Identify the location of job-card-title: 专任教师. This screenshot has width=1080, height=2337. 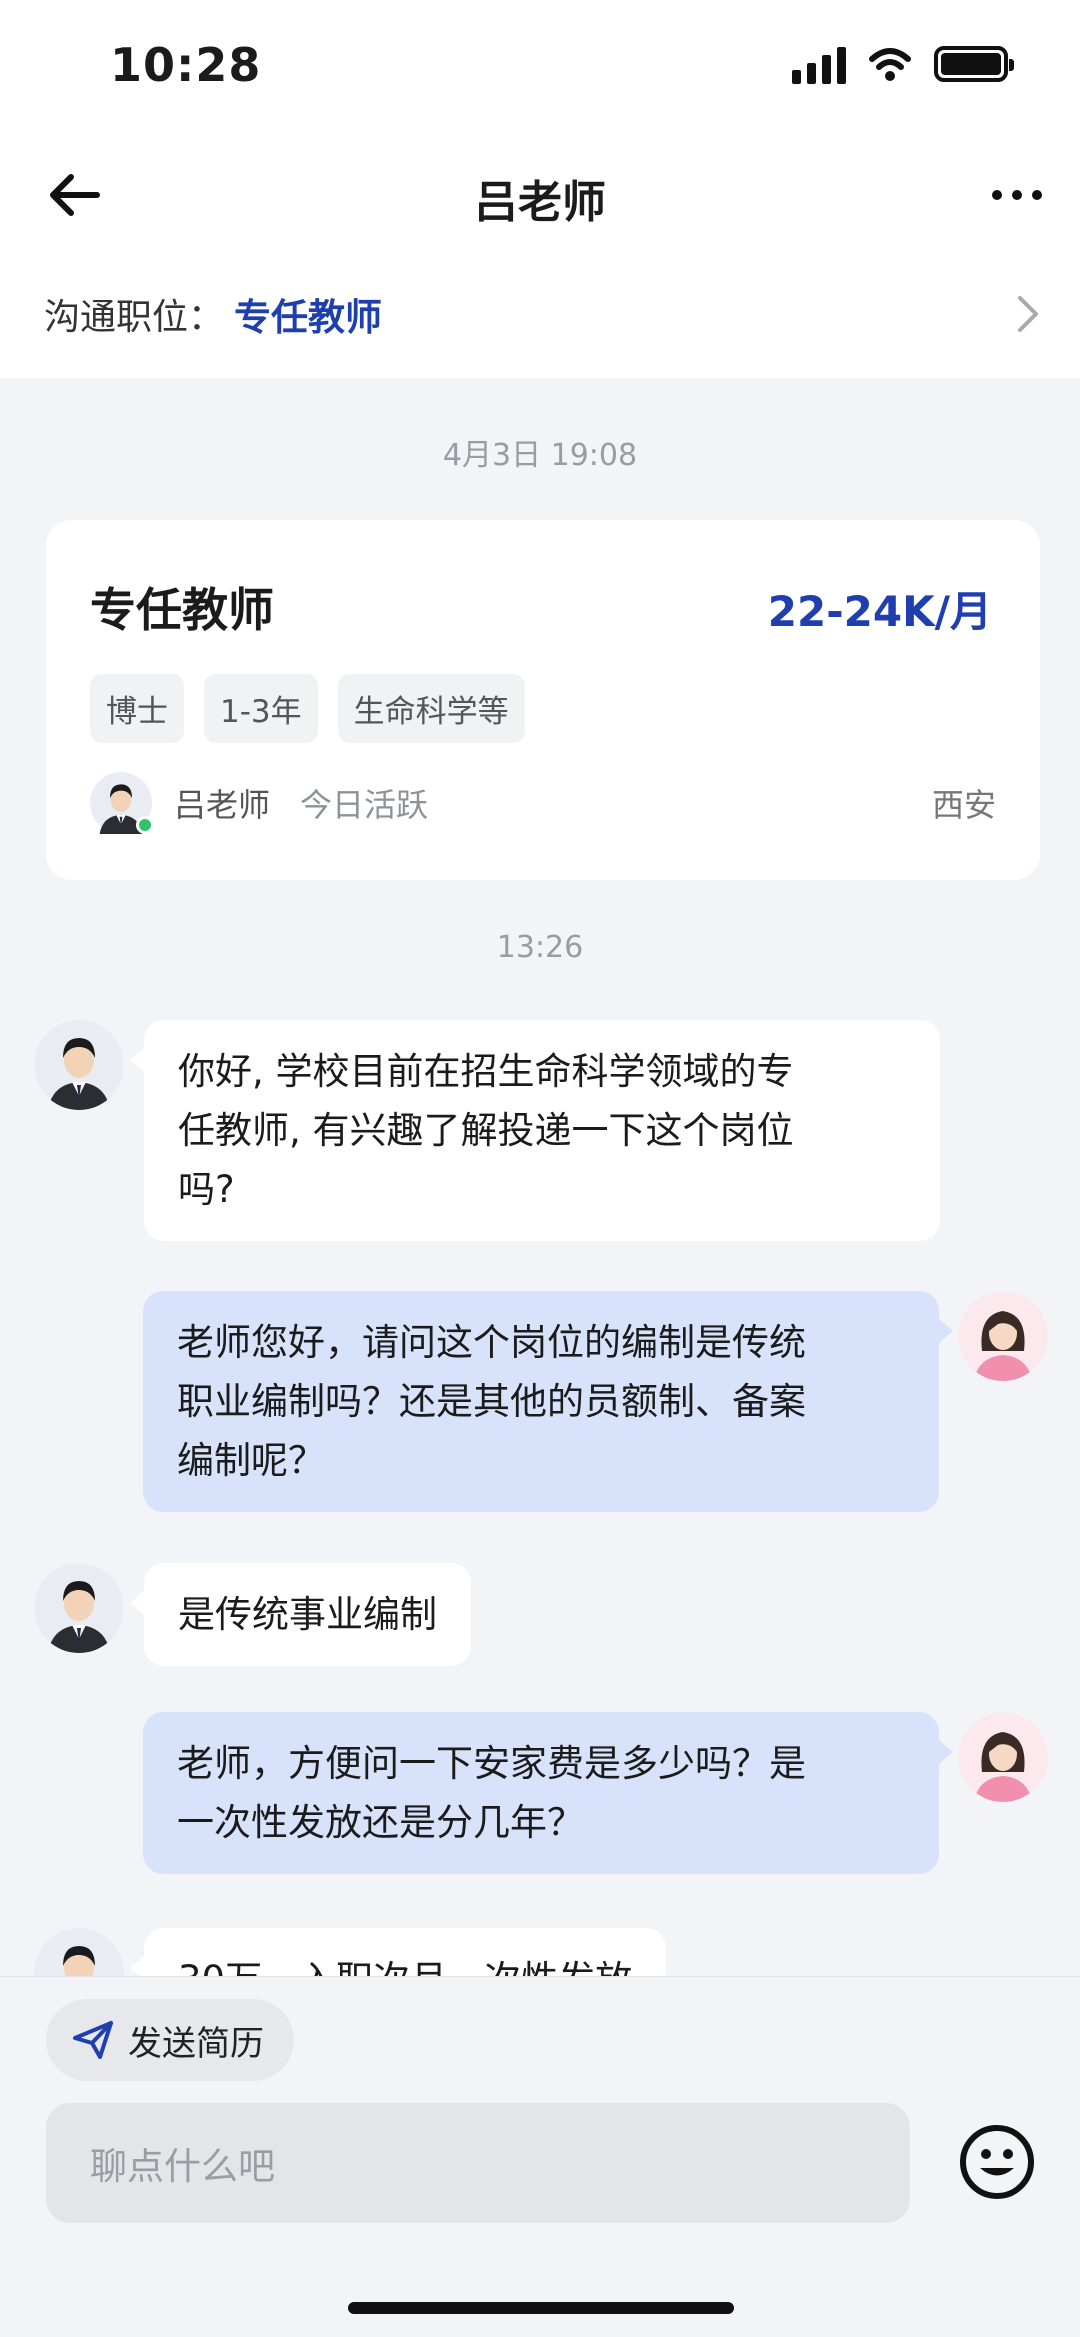
(182, 610).